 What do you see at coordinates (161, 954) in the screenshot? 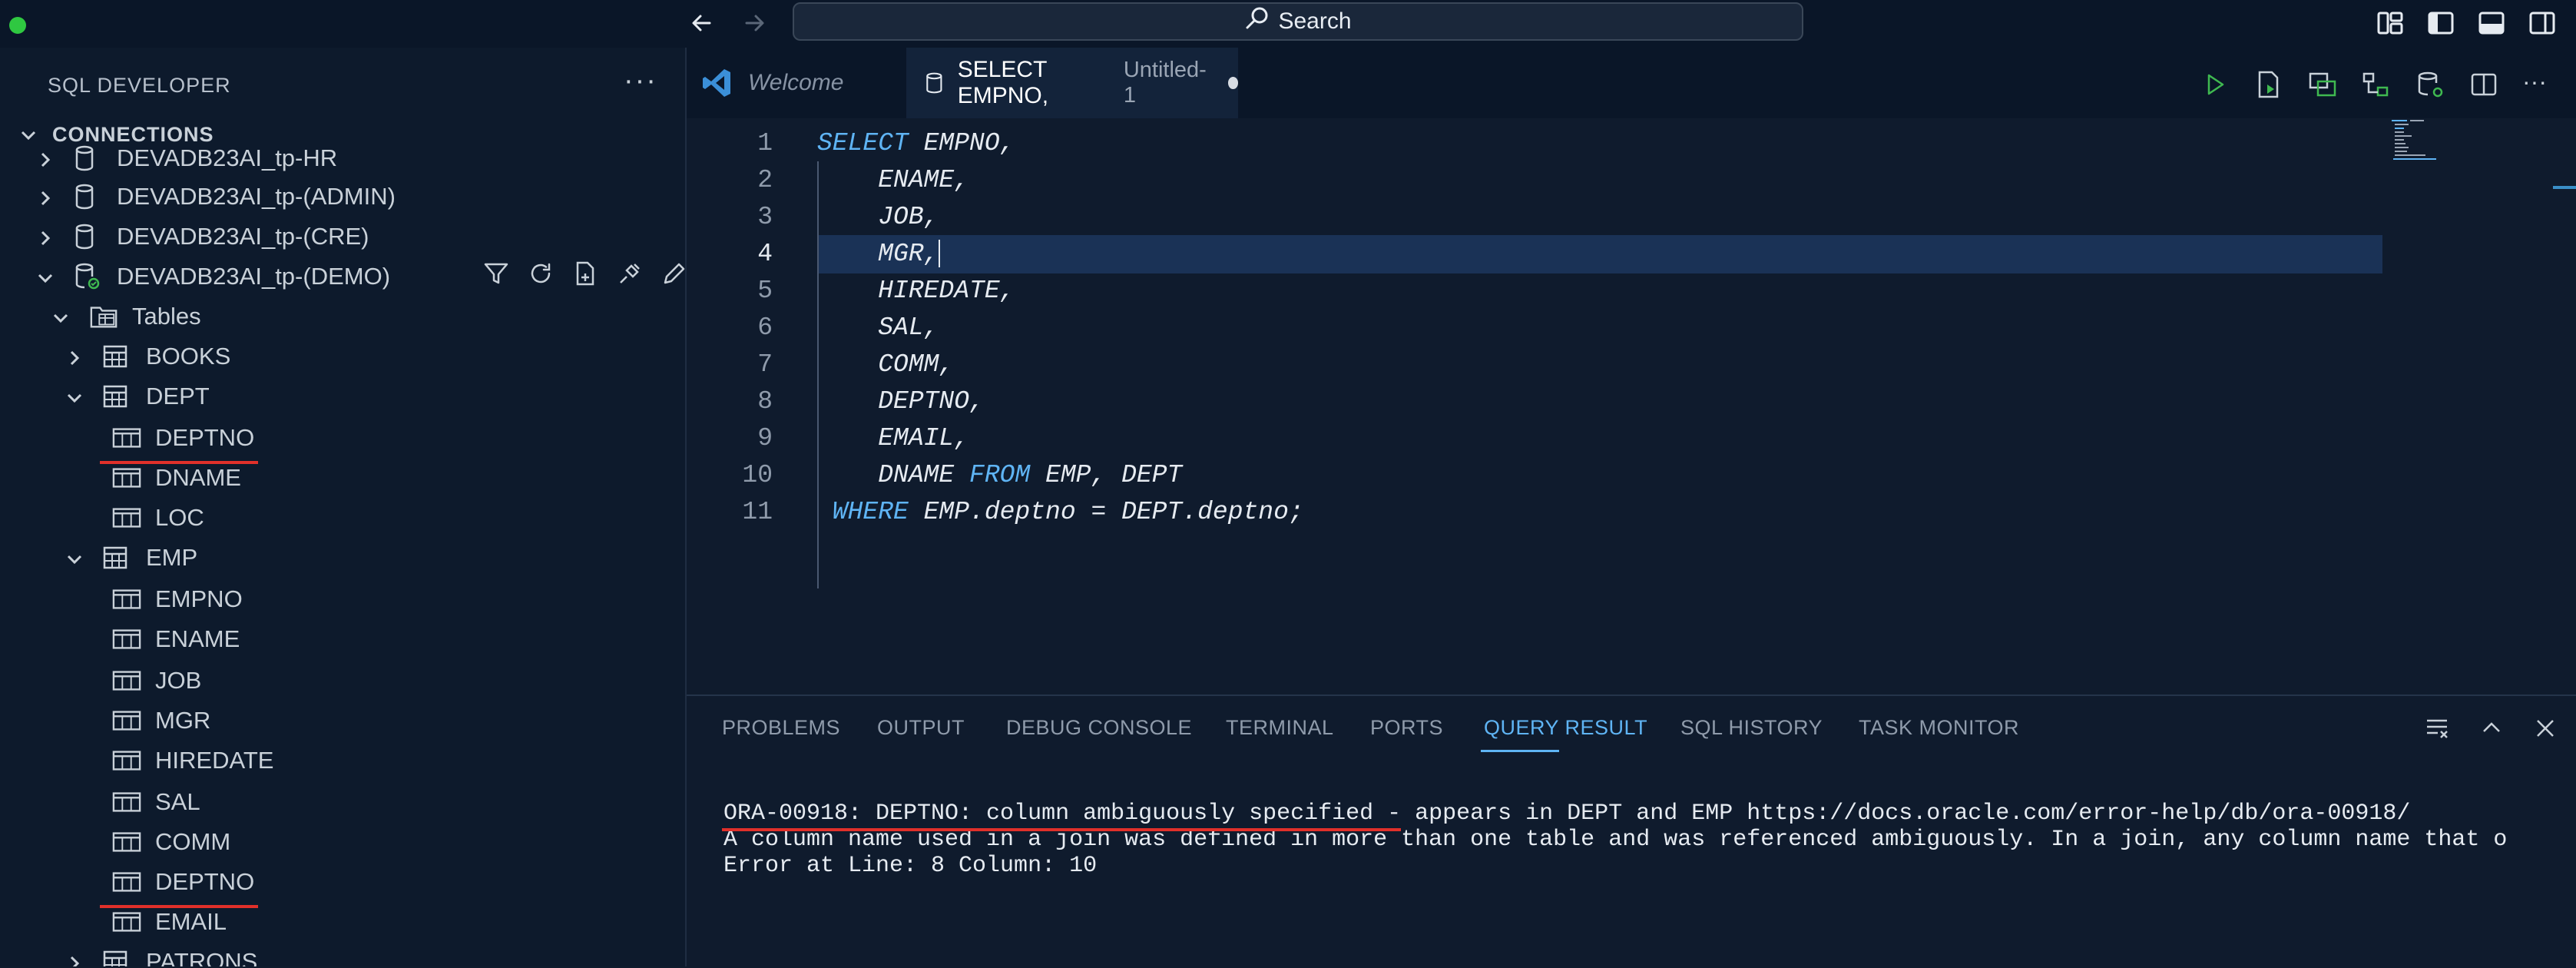
I see `tree-item-table-patrons: PATRONS` at bounding box center [161, 954].